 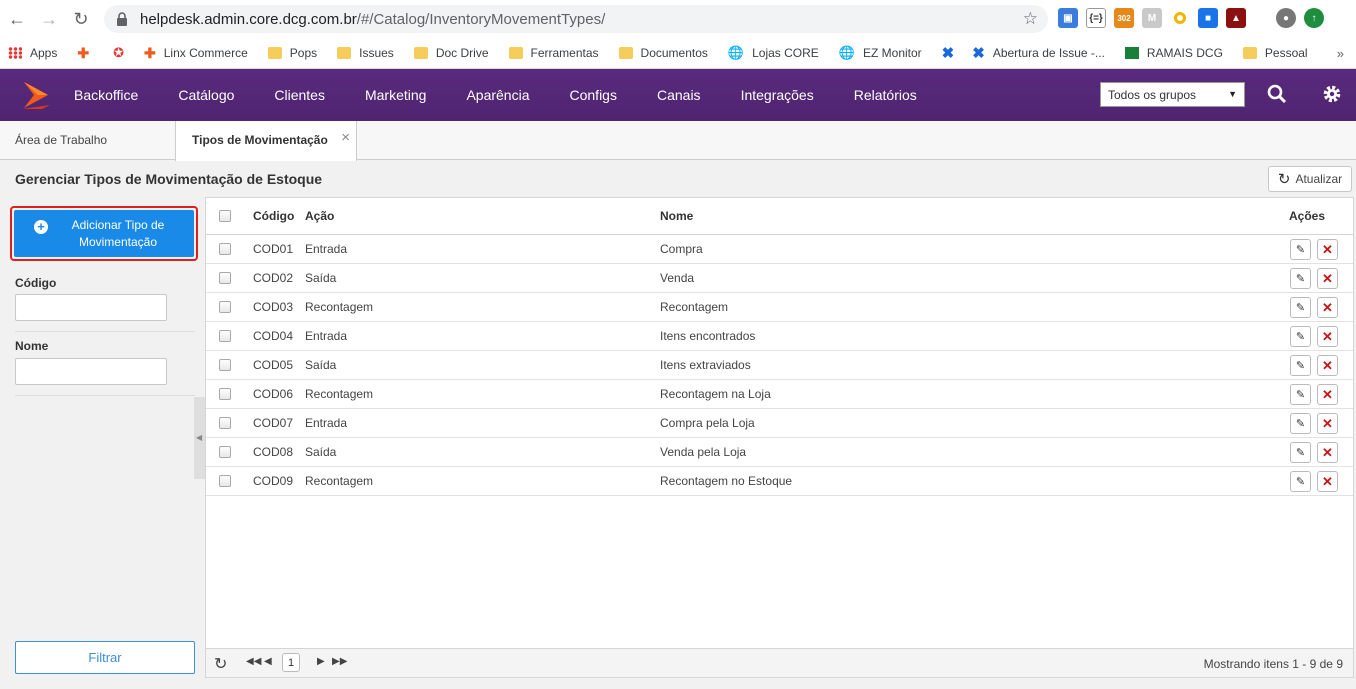 What do you see at coordinates (593, 95) in the screenshot?
I see `menu-configs: Configs` at bounding box center [593, 95].